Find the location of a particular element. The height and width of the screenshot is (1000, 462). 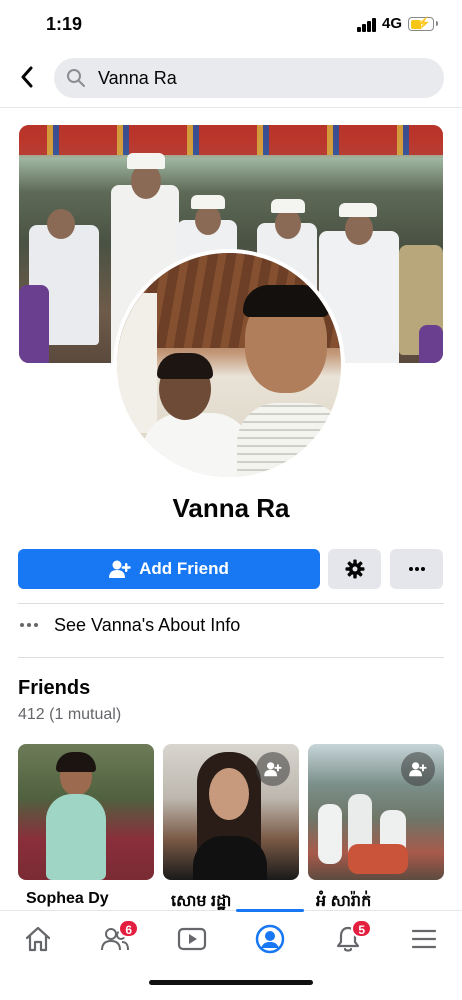

nav-profile is located at coordinates (270, 939).